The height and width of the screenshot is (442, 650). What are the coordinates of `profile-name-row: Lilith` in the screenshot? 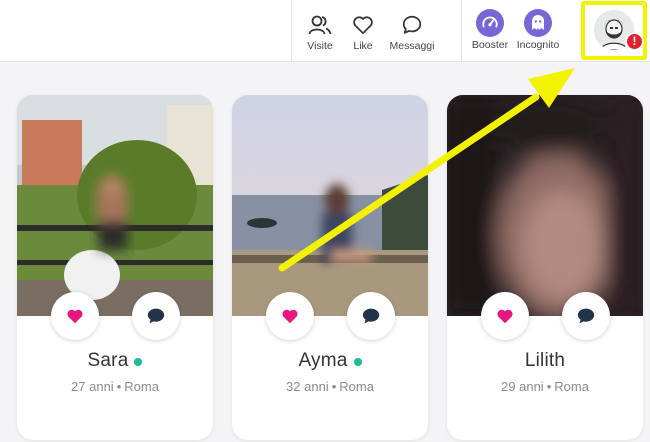 It's located at (545, 361).